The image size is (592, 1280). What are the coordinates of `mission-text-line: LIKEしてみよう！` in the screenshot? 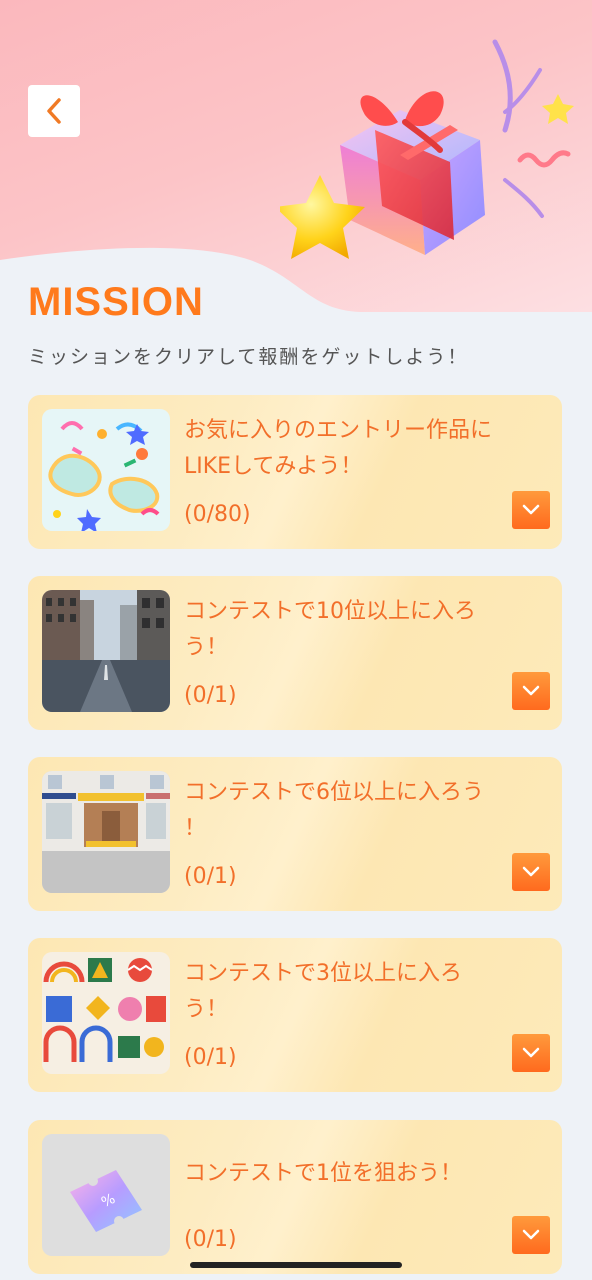 It's located at (273, 466).